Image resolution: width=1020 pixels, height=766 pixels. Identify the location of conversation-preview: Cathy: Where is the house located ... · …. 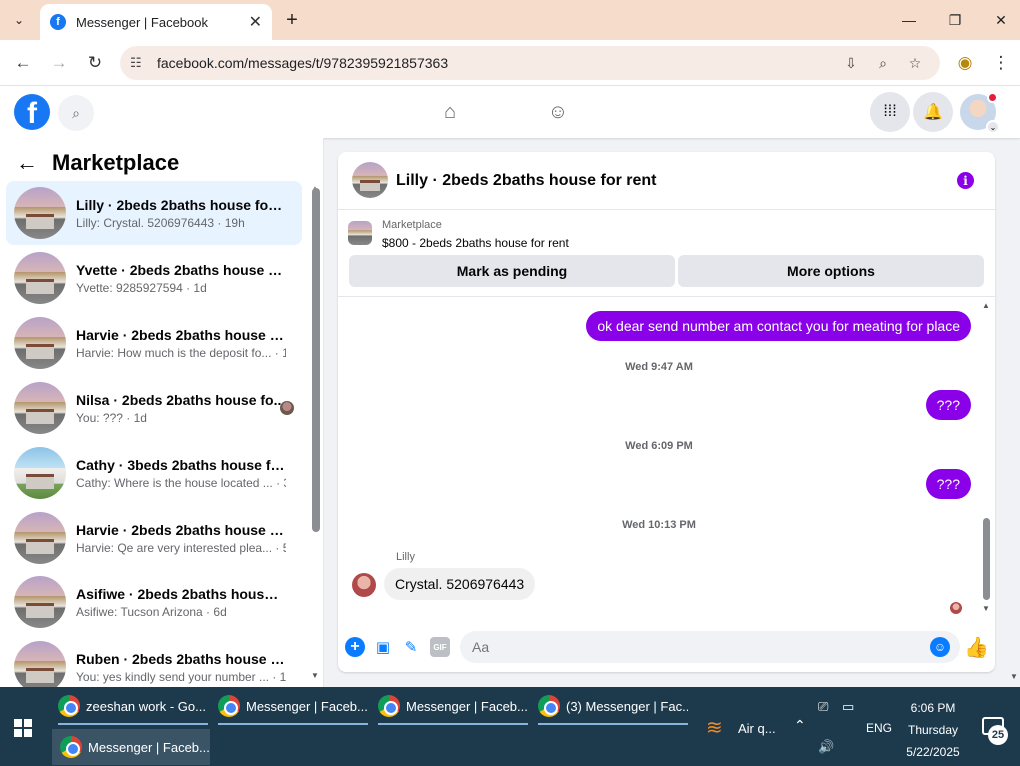
(181, 482).